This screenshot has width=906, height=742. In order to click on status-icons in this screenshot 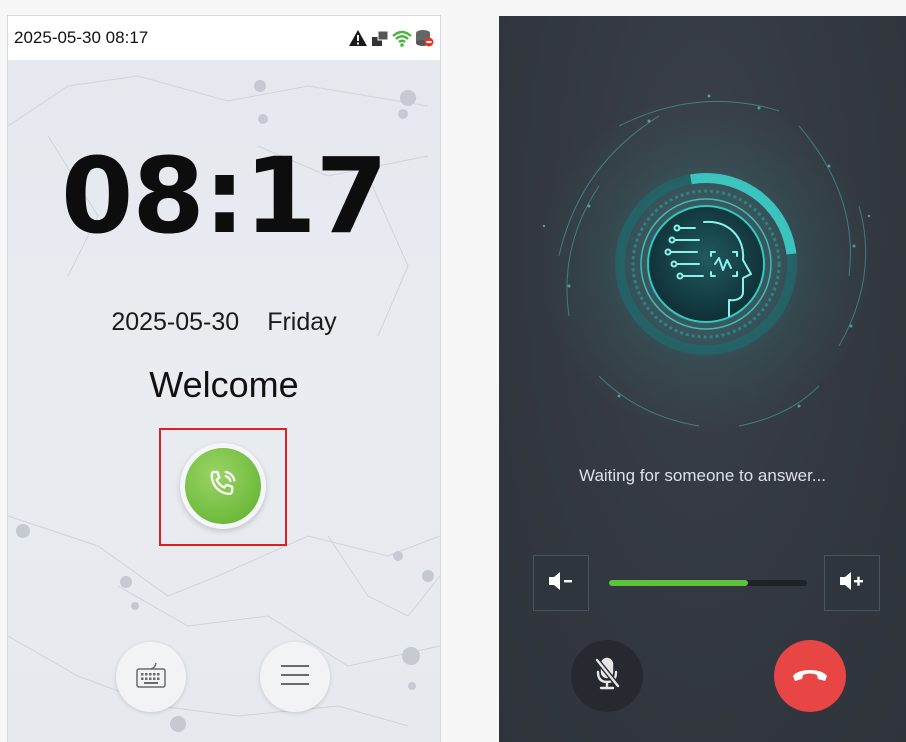, I will do `click(391, 38)`.